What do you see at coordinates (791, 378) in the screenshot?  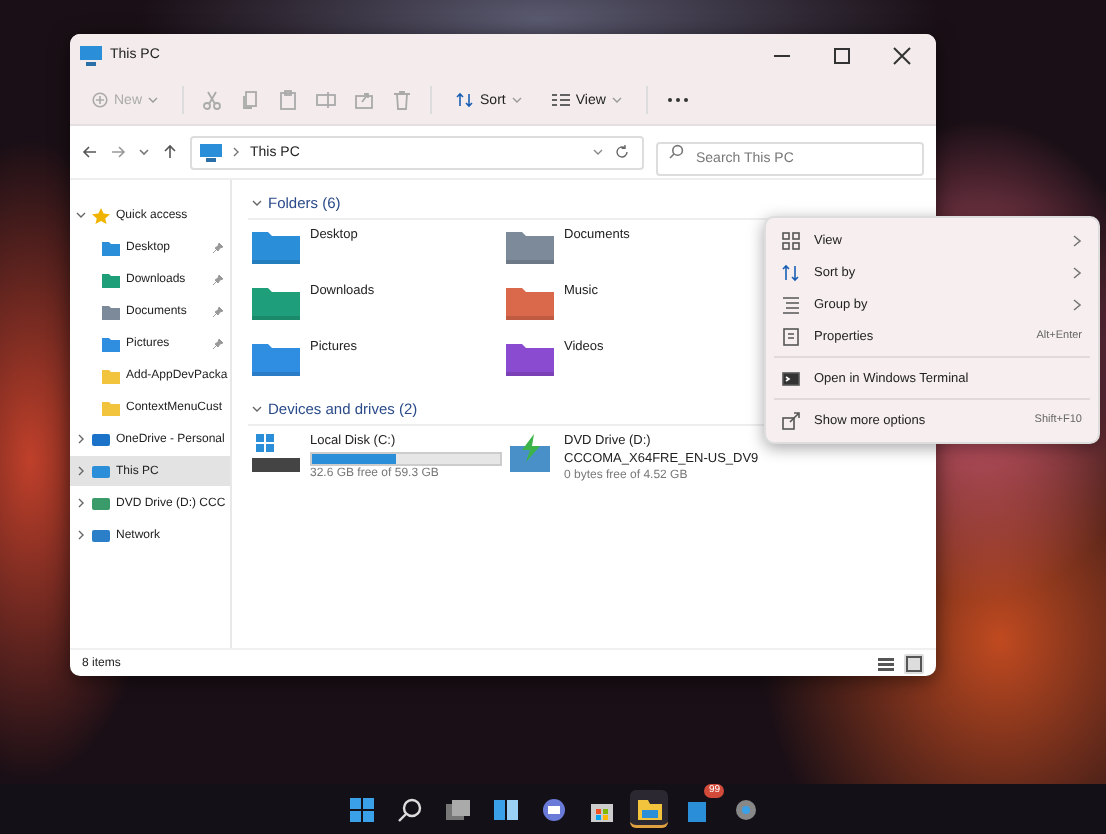 I see `terminal-icon` at bounding box center [791, 378].